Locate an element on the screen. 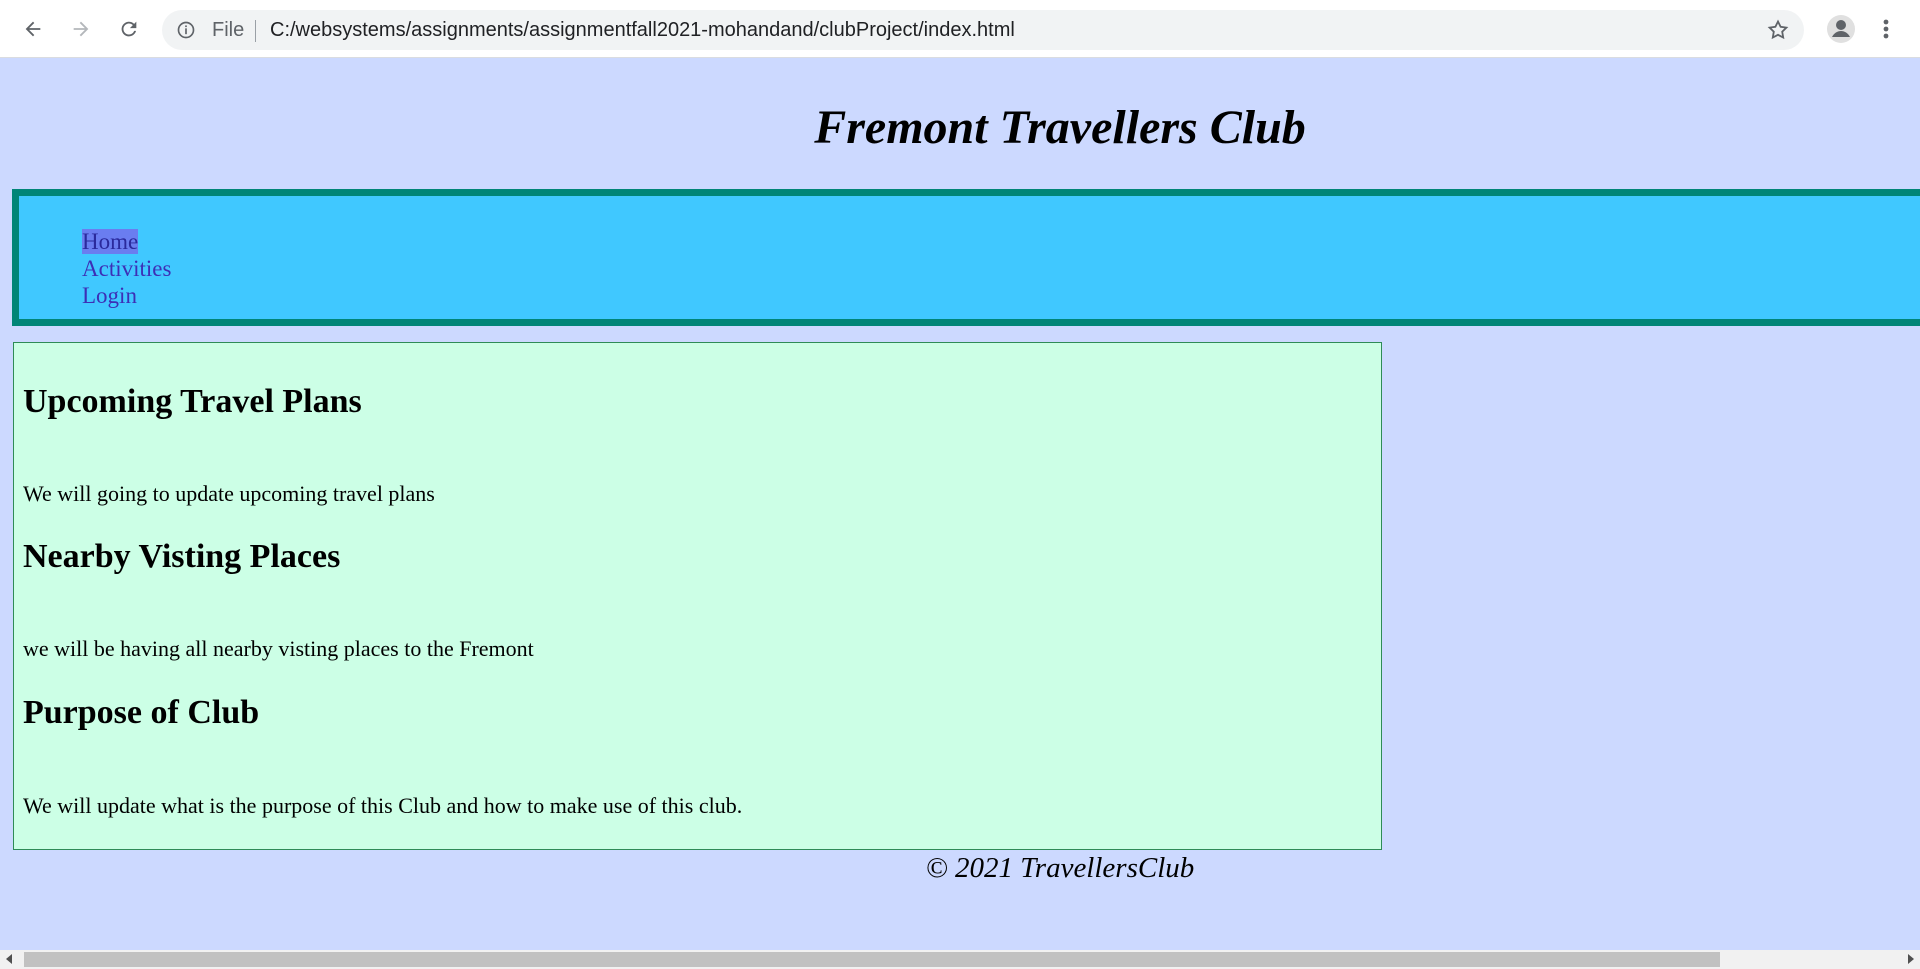 This screenshot has height=969, width=1920. section-heading-purpose: Purpose of Club is located at coordinates (141, 712).